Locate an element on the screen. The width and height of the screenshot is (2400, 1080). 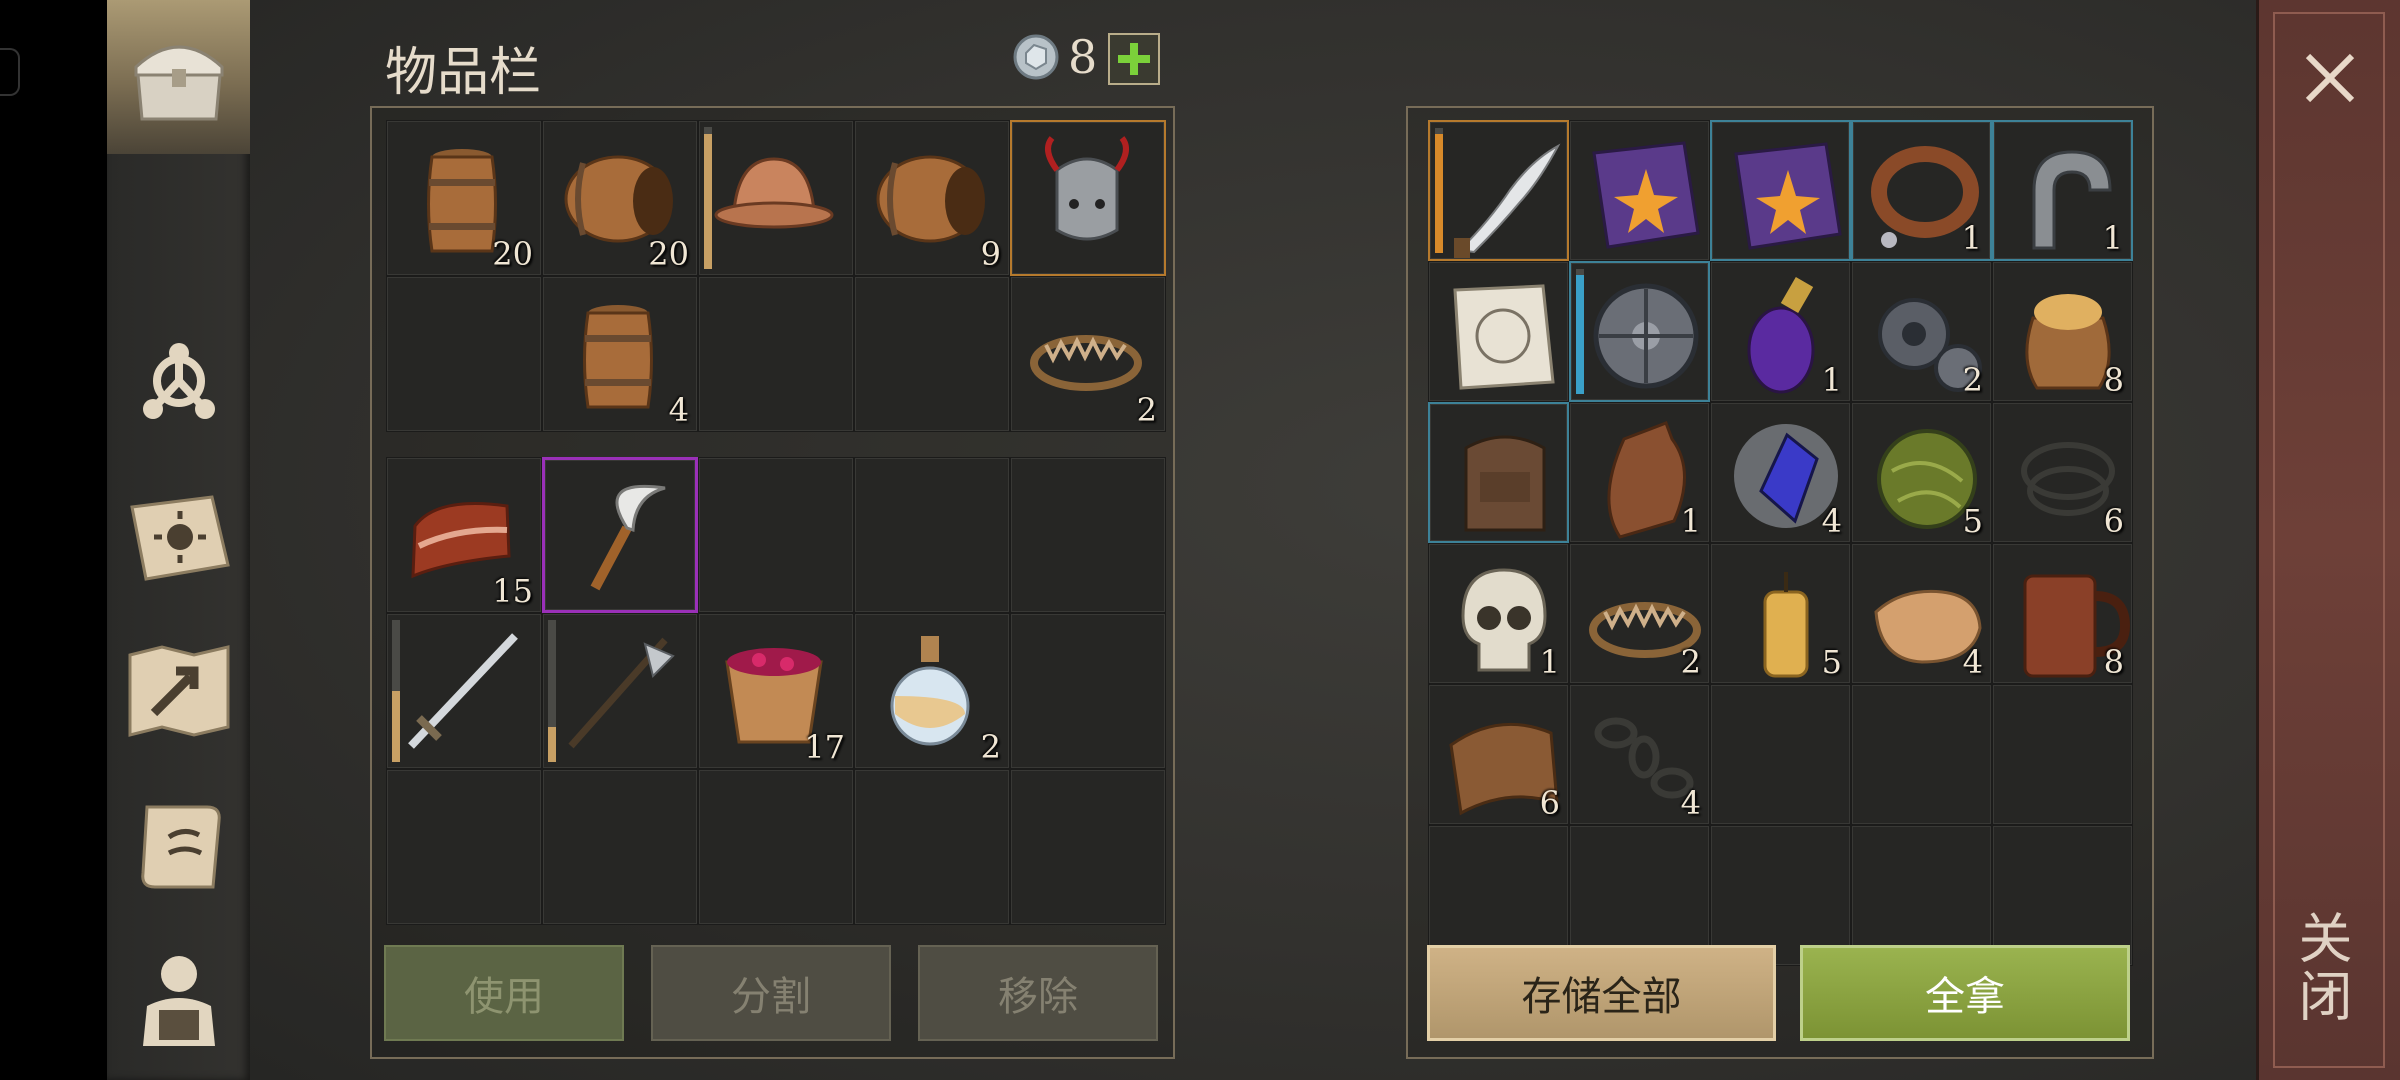
screen-edge is located at coordinates (53, 540).